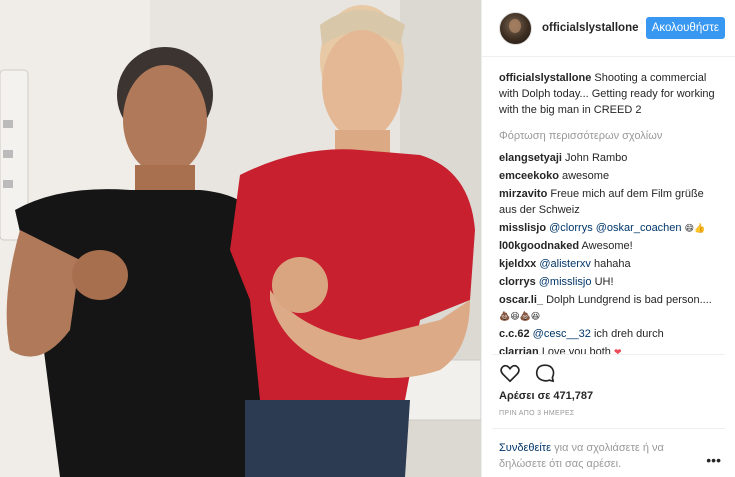  I want to click on list-item: clorrys @misslisjo UH!, so click(609, 282).